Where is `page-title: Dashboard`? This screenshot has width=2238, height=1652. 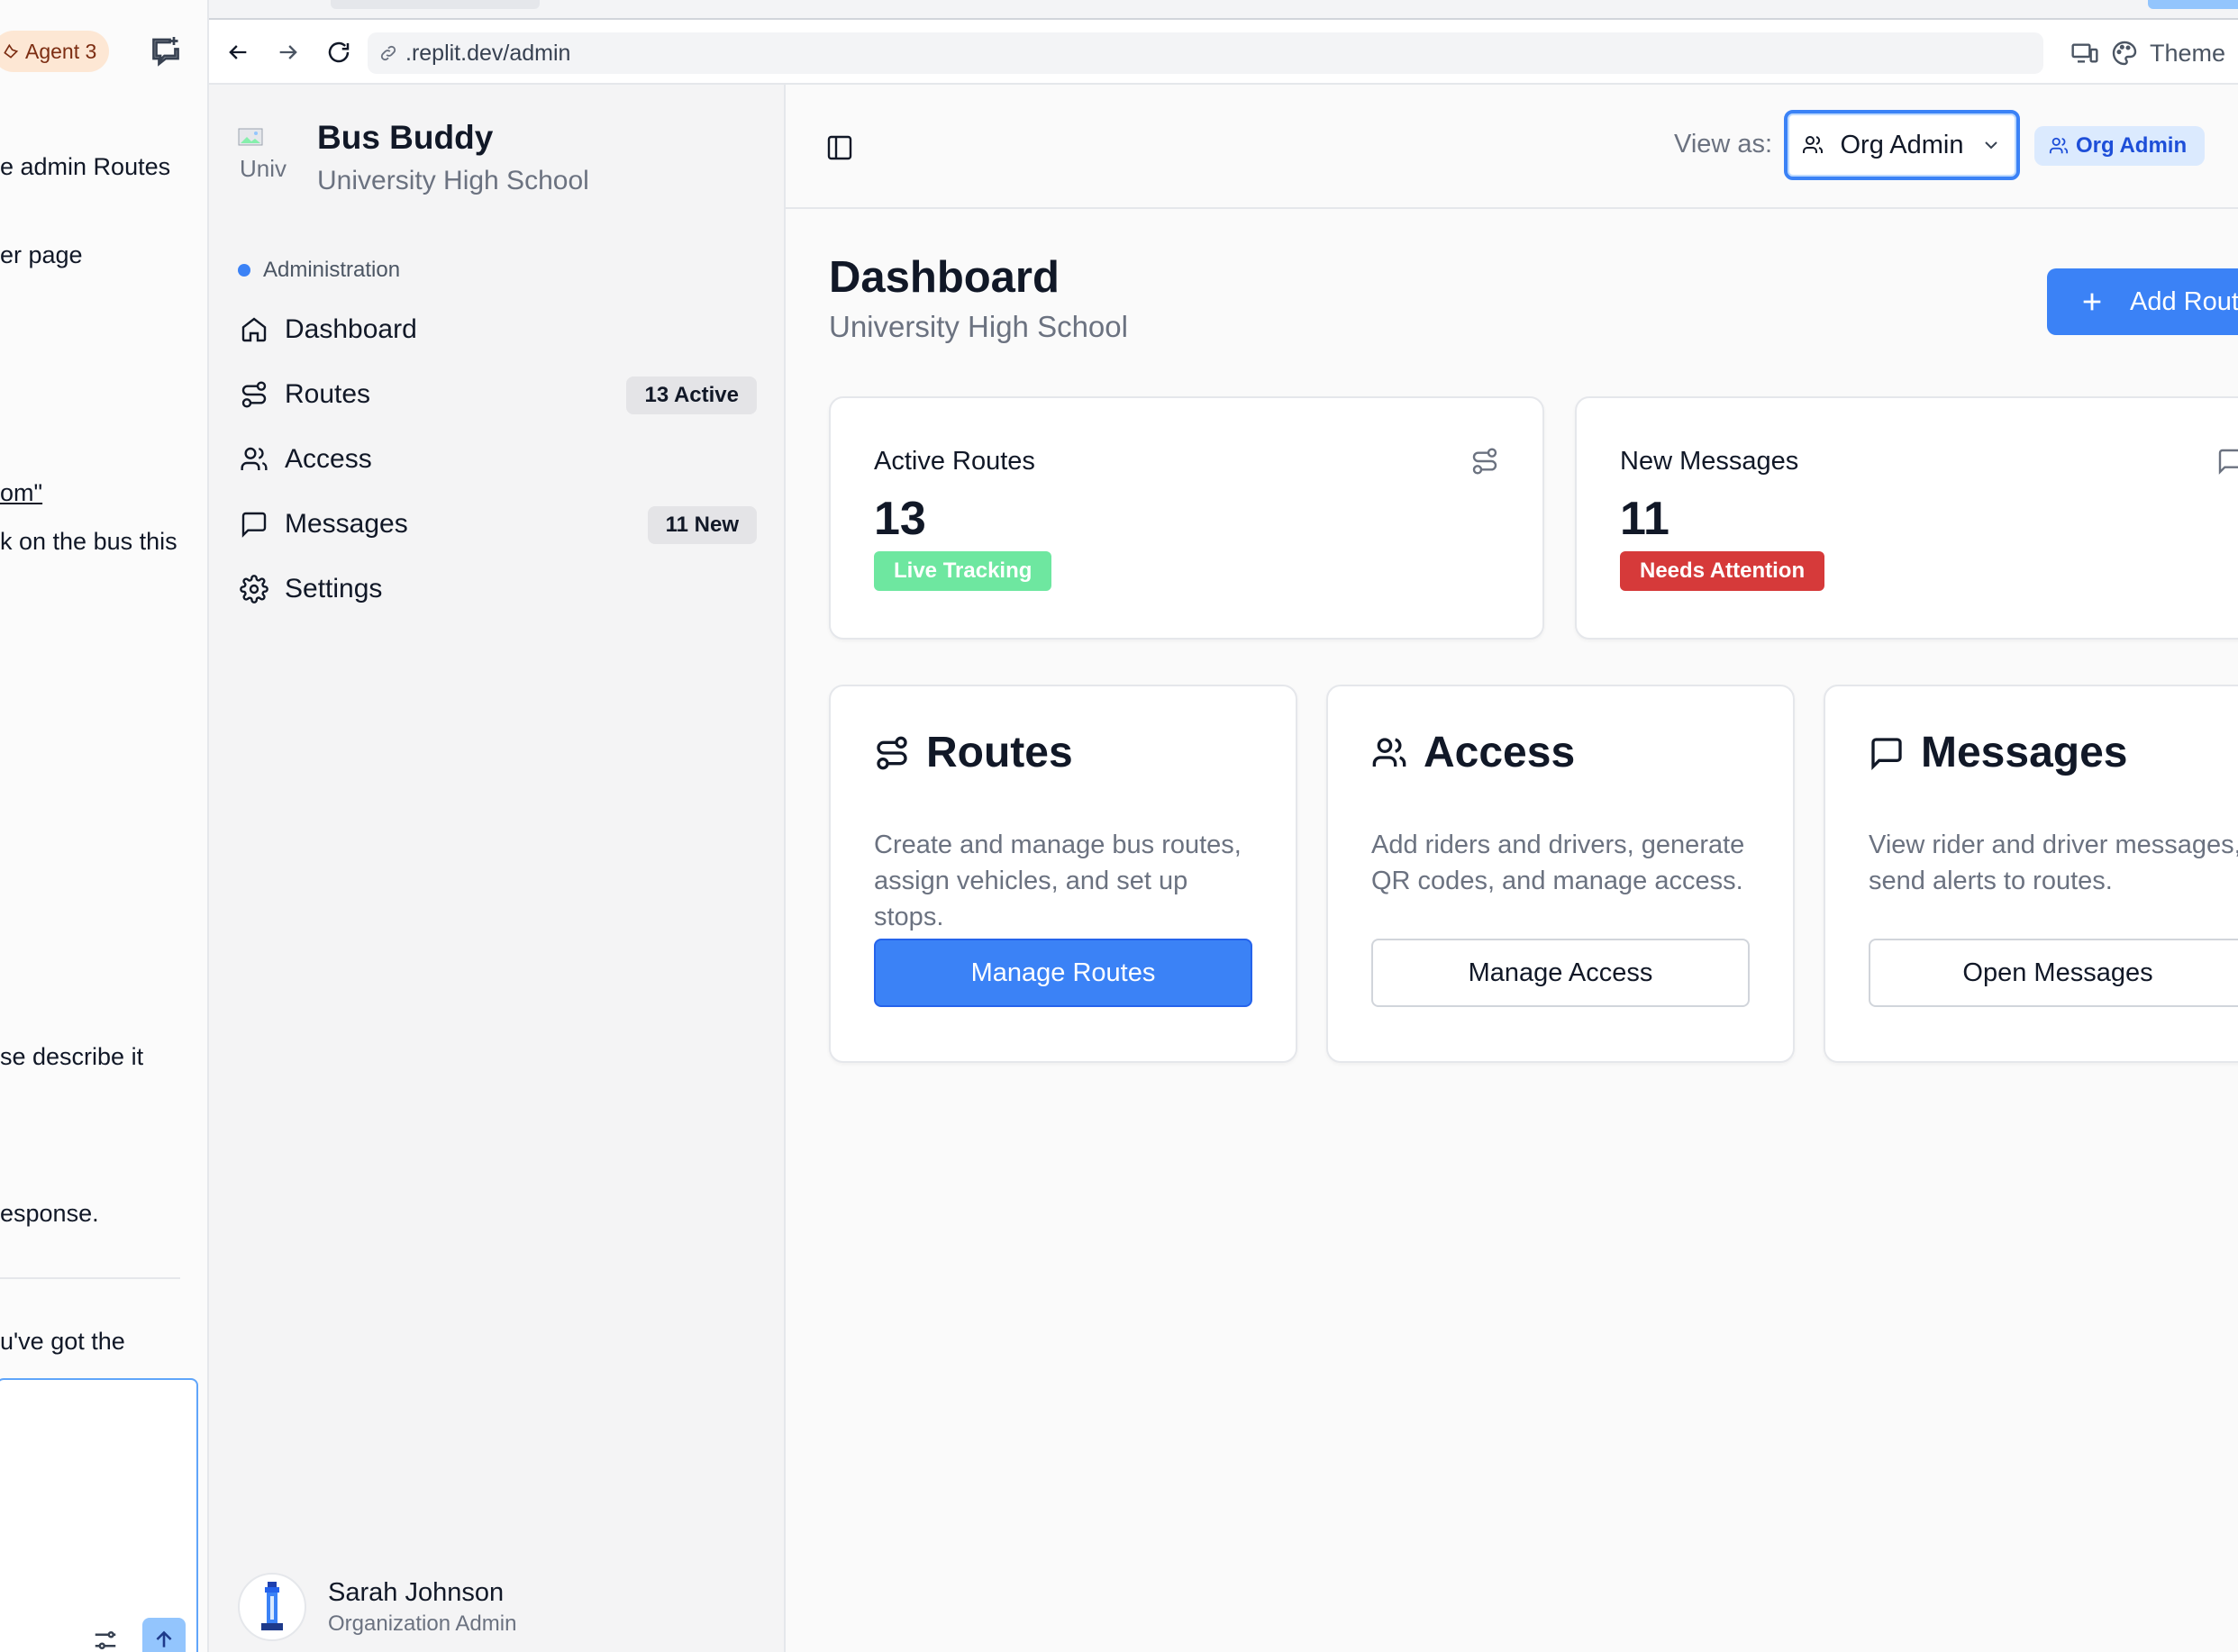 page-title: Dashboard is located at coordinates (945, 277).